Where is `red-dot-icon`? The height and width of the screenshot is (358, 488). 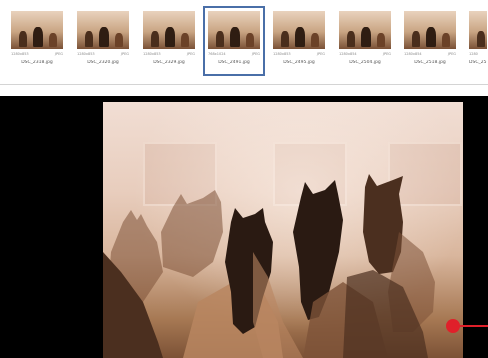
red-dot-icon is located at coordinates (453, 326).